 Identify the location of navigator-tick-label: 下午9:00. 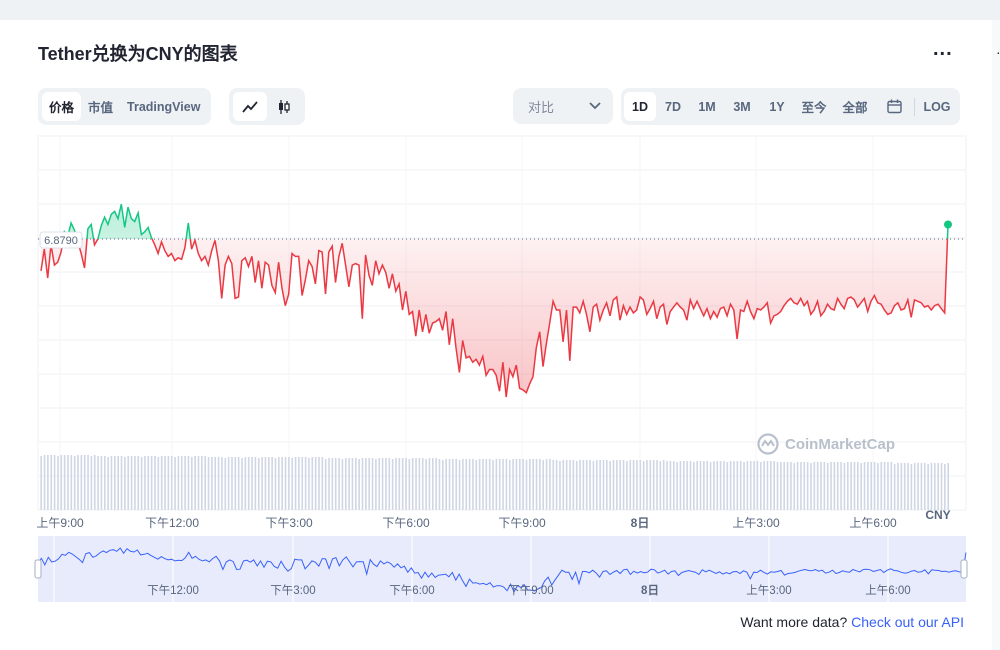
(530, 590).